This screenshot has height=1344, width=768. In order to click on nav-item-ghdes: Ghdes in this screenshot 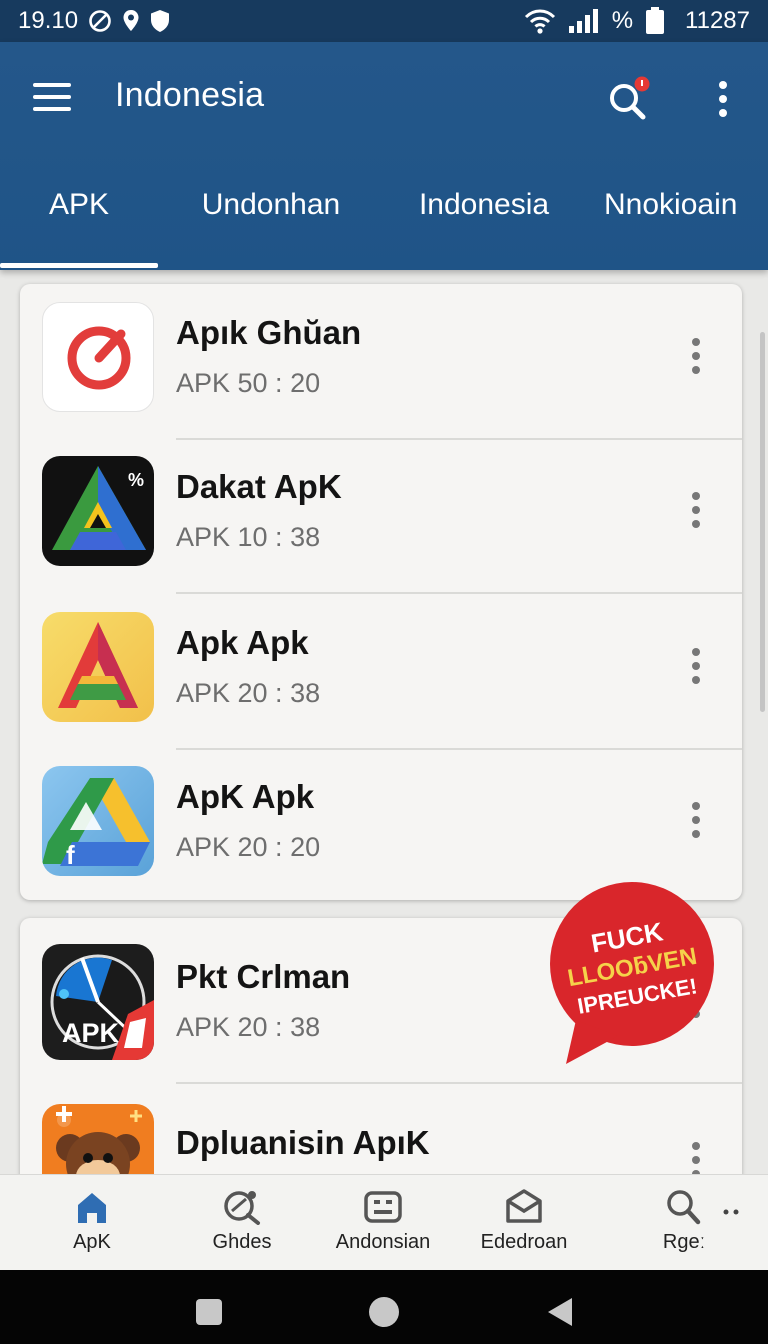, I will do `click(242, 1223)`.